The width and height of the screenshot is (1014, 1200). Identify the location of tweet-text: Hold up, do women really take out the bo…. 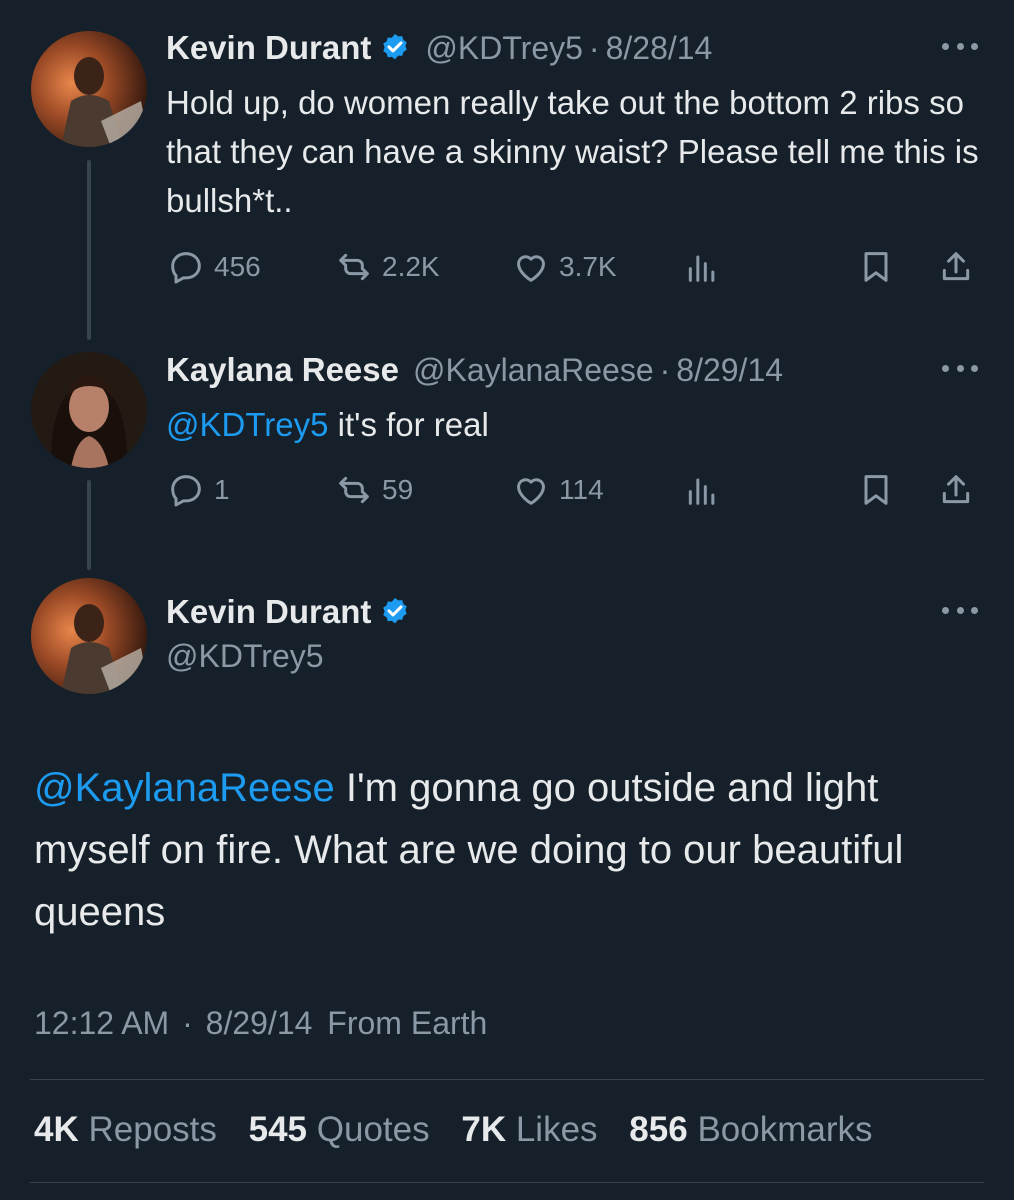
(572, 151).